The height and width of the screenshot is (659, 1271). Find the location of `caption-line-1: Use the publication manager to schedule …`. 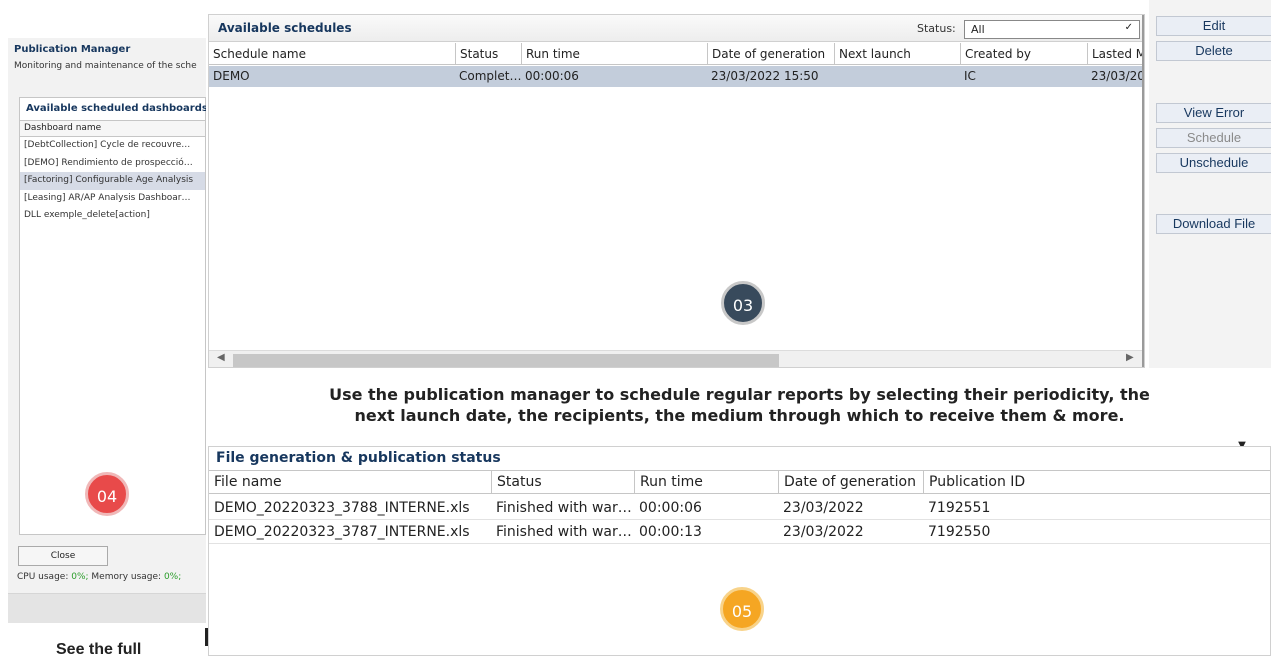

caption-line-1: Use the publication manager to schedule … is located at coordinates (739, 394).